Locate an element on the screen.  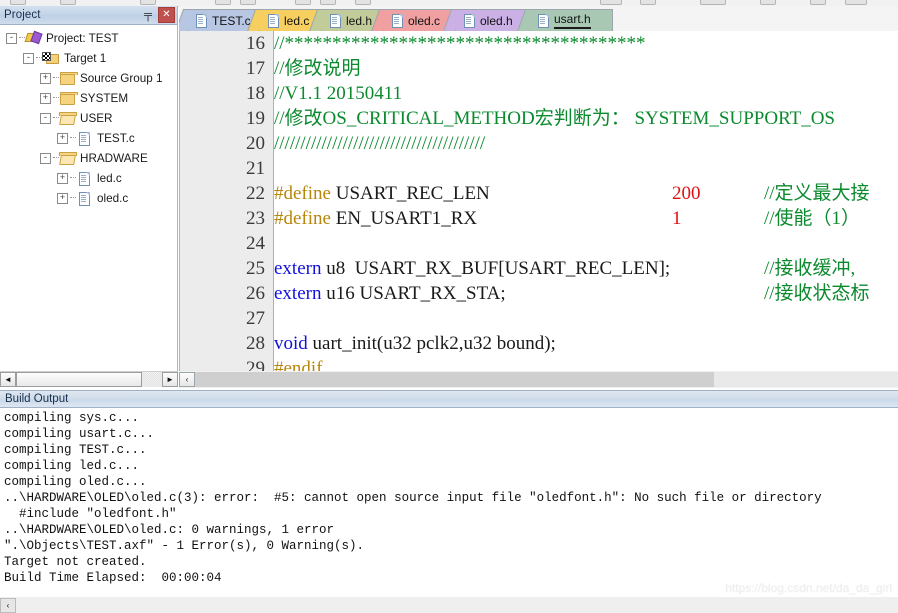
close-icon: ✕ is located at coordinates (166, 15).